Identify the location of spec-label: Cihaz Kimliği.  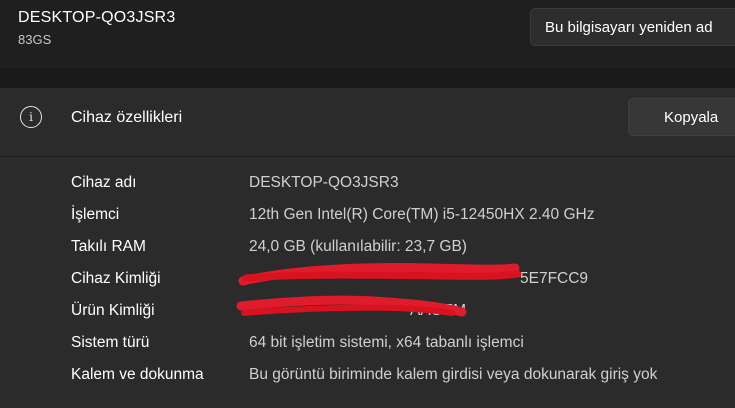
(116, 278).